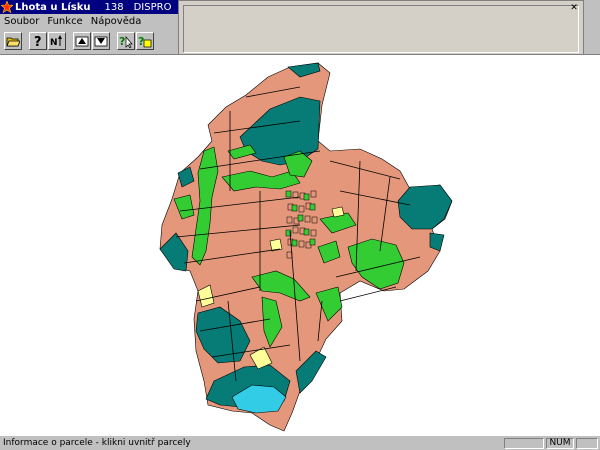 Image resolution: width=600 pixels, height=450 pixels. I want to click on svg-text: N, so click(54, 42).